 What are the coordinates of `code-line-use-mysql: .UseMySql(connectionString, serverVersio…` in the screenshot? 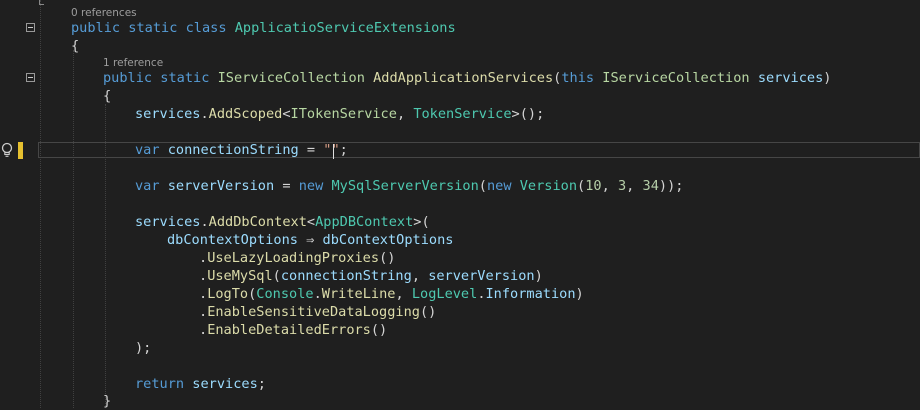 It's located at (371, 276).